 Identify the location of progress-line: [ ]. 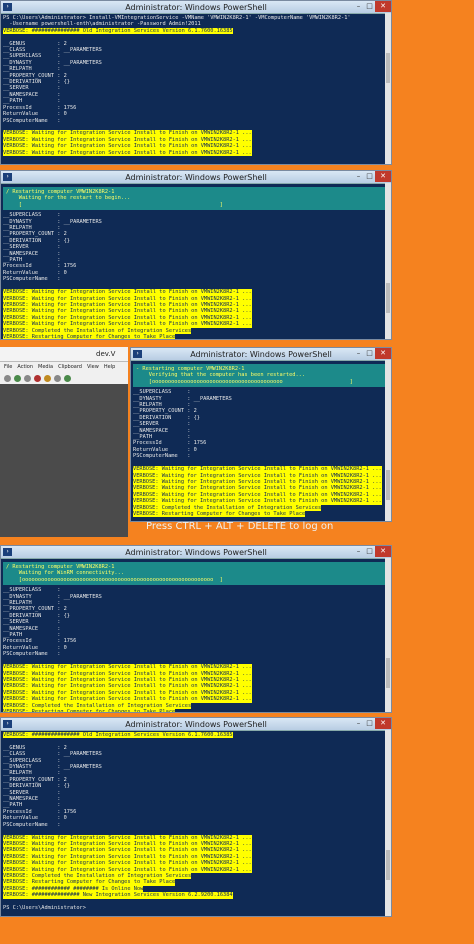
(114, 204).